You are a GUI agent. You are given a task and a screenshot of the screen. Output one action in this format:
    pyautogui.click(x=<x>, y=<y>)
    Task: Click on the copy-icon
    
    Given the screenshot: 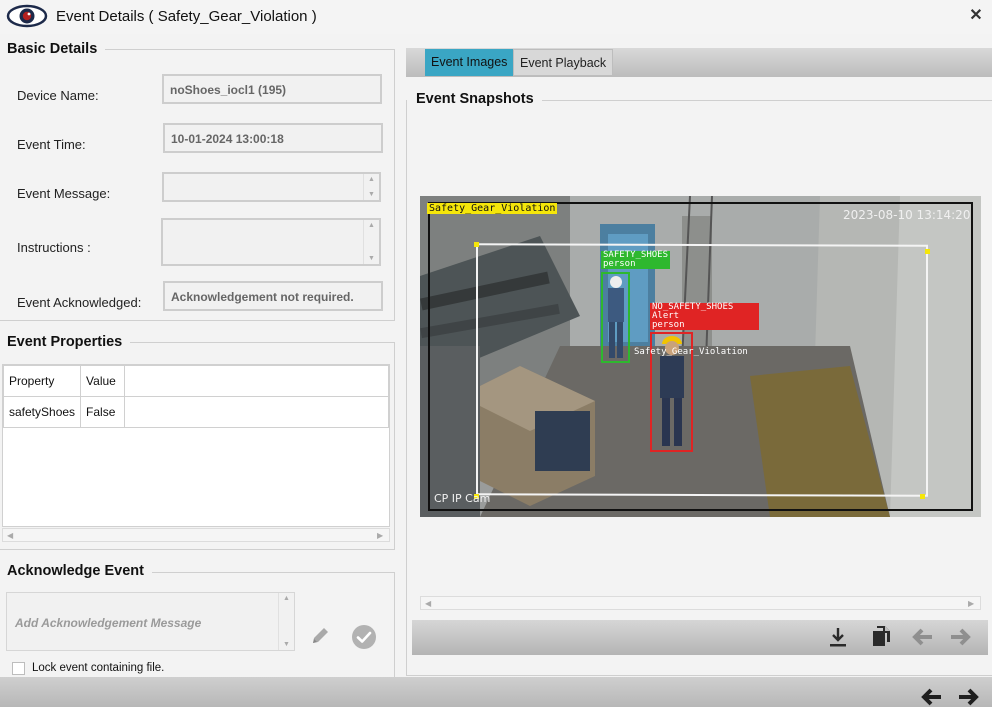 What is the action you would take?
    pyautogui.click(x=881, y=636)
    